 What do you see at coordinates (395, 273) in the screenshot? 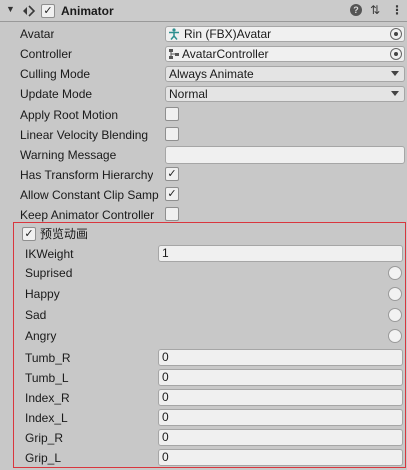
I see `suprised-radio` at bounding box center [395, 273].